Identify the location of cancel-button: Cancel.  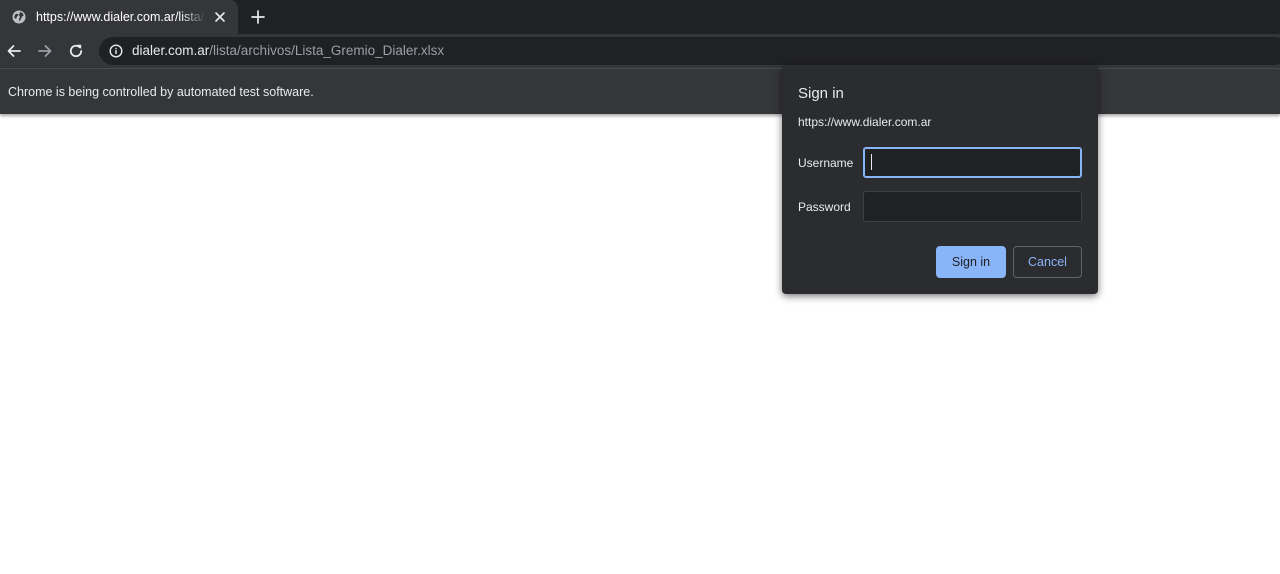
(1047, 262).